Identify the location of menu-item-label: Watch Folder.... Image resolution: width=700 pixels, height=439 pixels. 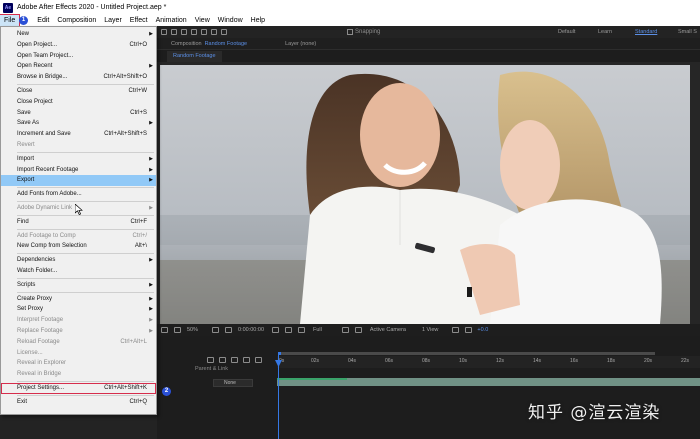
(37, 270).